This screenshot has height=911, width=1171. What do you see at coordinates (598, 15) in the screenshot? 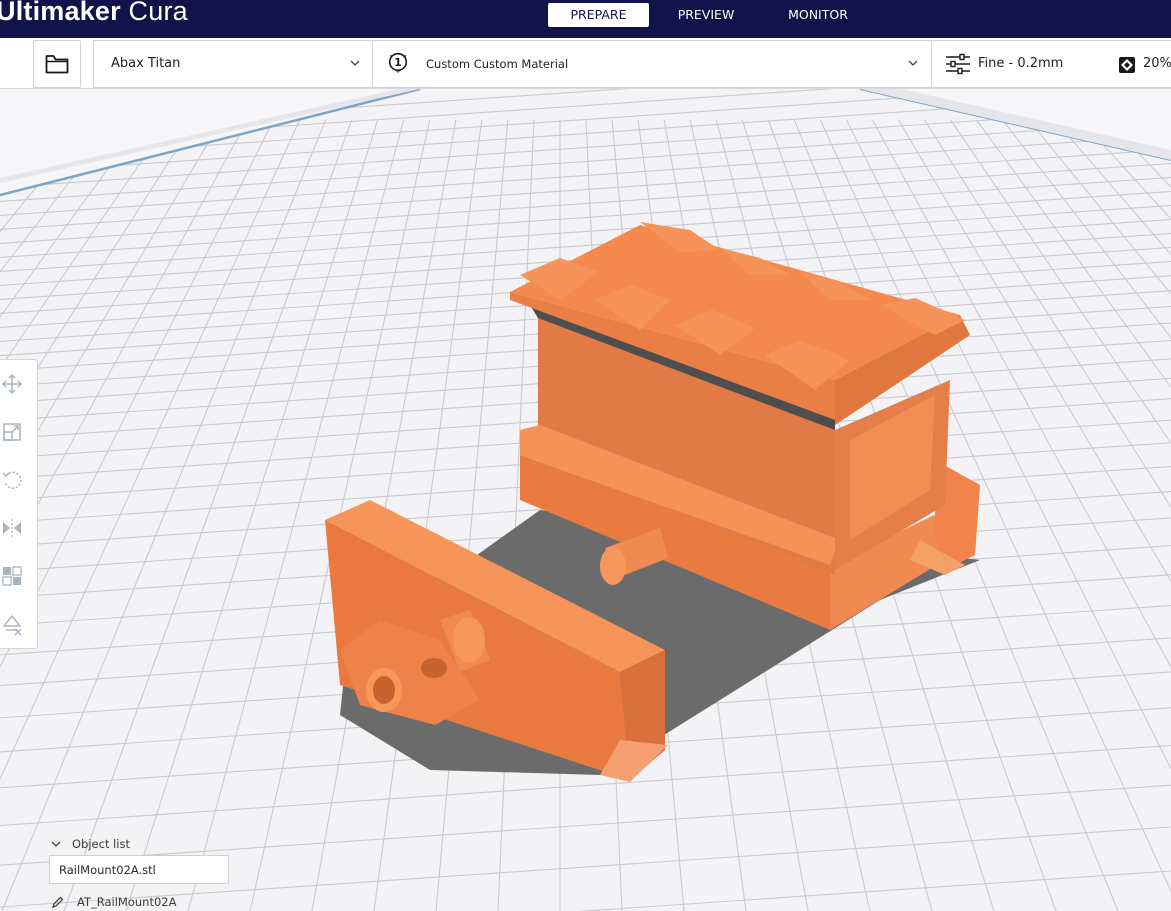
I see `tab-prepare: PREPARE` at bounding box center [598, 15].